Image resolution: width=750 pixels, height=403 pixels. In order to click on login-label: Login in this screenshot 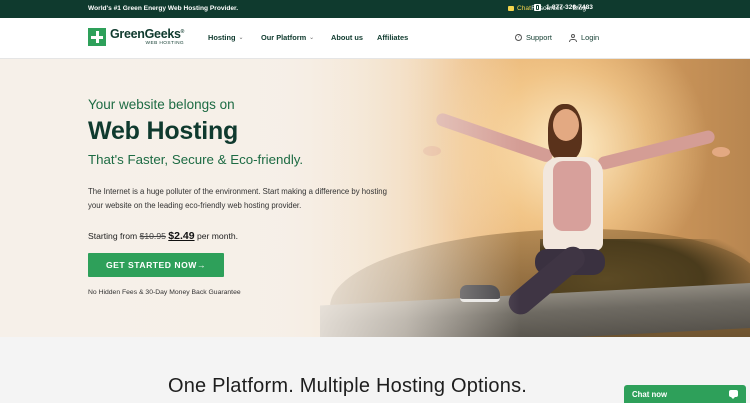, I will do `click(590, 37)`.